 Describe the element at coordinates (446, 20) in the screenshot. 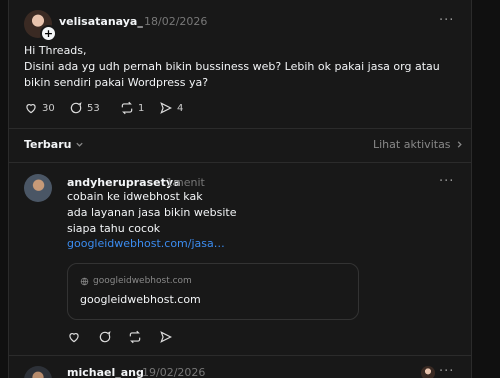

I see `post-more-button: ···` at that location.